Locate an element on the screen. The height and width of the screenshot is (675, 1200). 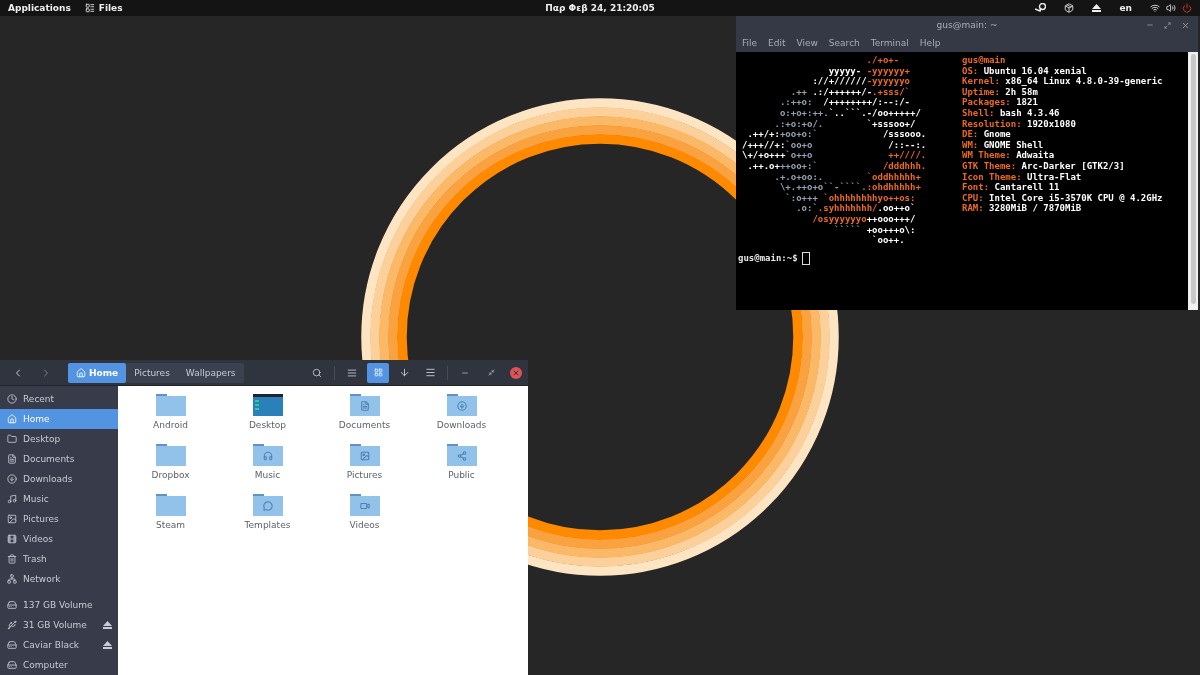
sidebar-item: Trash is located at coordinates (59, 559).